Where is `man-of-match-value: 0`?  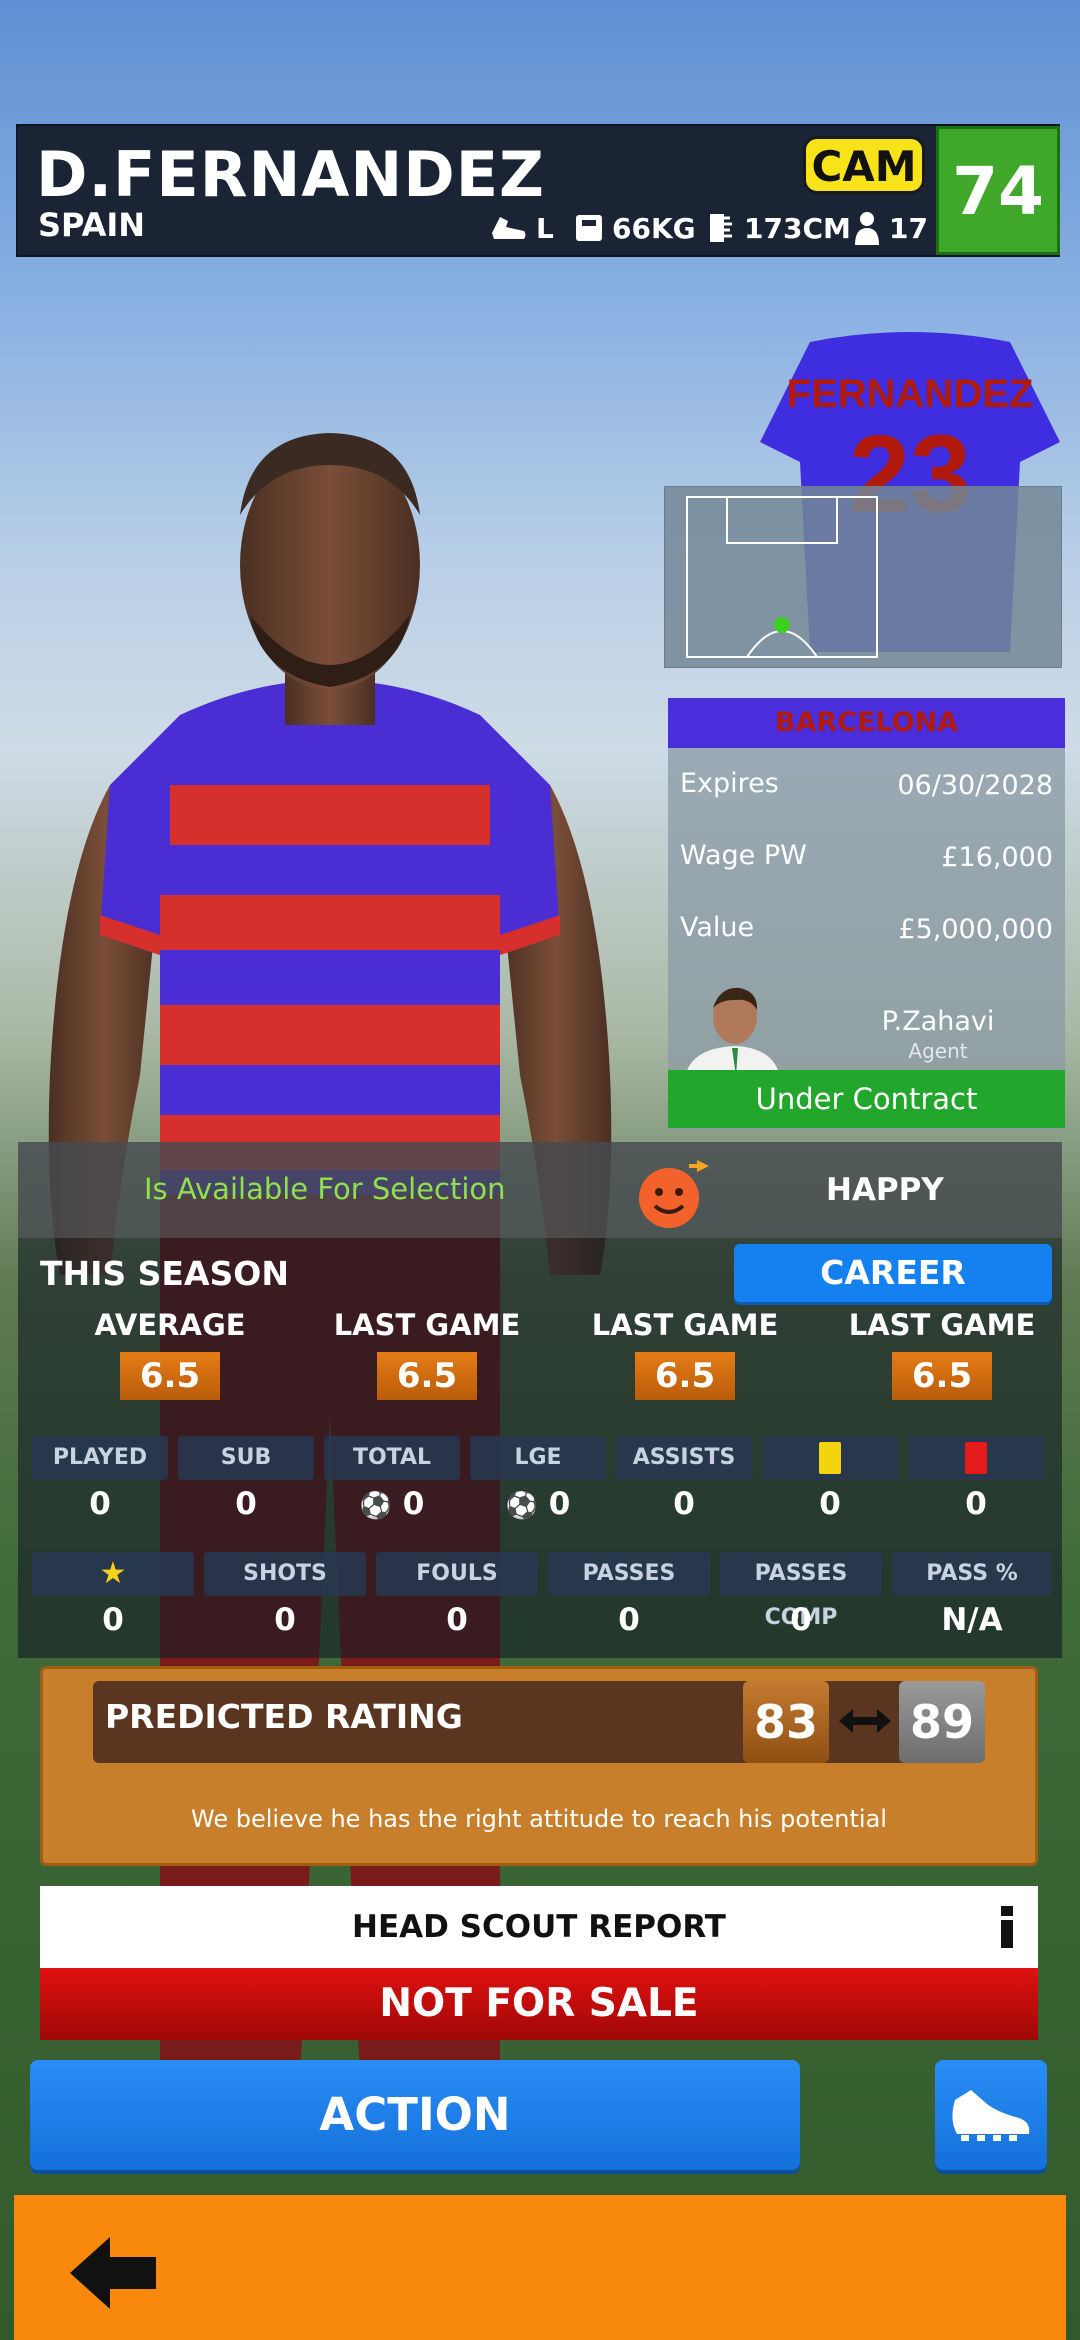 man-of-match-value: 0 is located at coordinates (113, 1620).